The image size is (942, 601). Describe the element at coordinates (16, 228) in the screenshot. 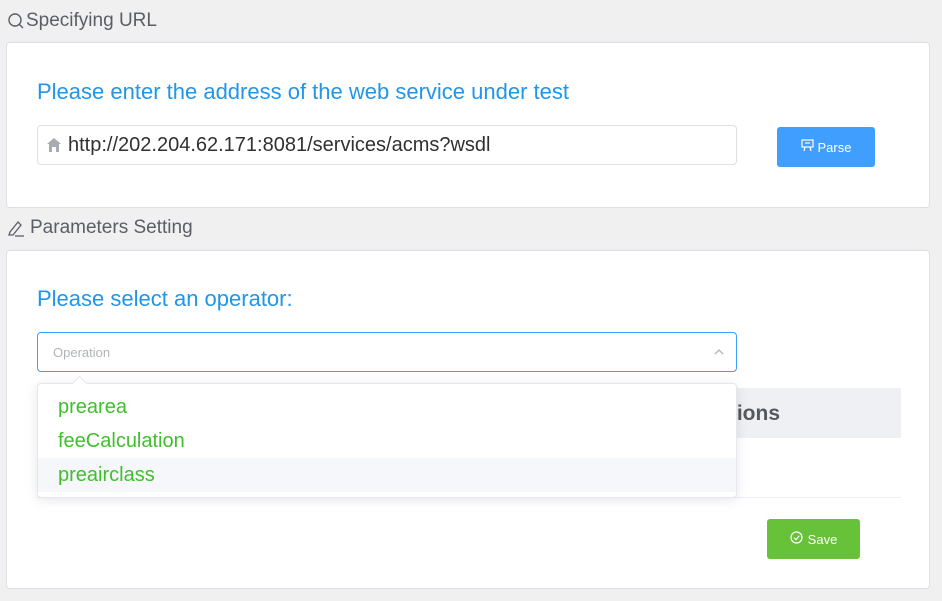

I see `edit-icon` at that location.